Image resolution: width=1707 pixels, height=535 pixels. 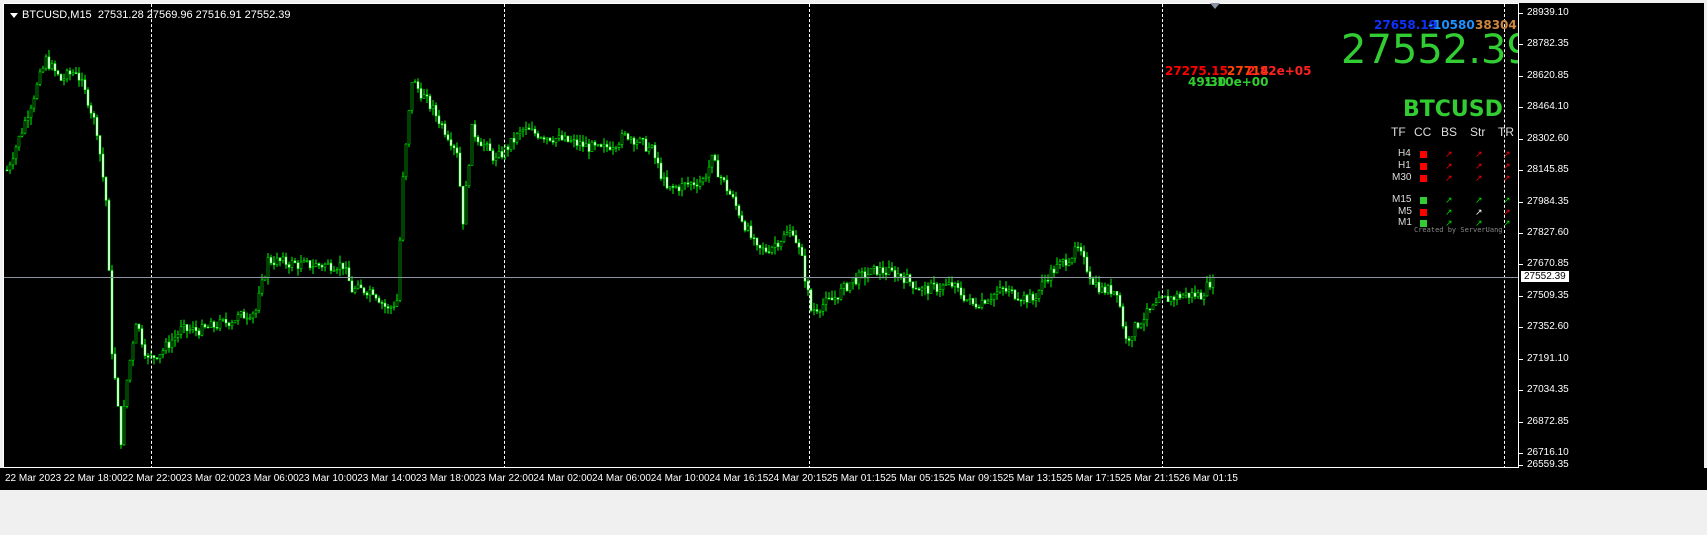 What do you see at coordinates (1544, 75) in the screenshot?
I see `price-tick-label: 28620.85` at bounding box center [1544, 75].